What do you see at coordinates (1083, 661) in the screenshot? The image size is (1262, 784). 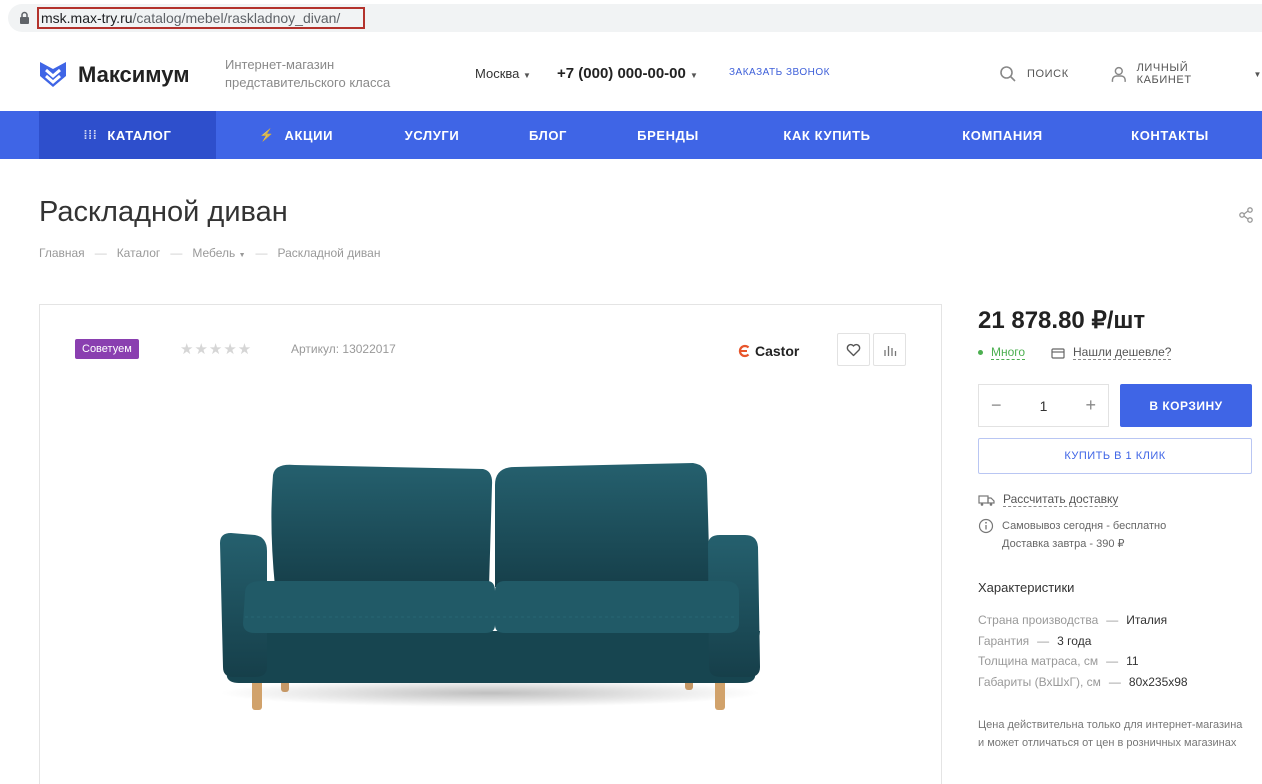 I see `characteristic-row: Толщина матраса, см — 11` at bounding box center [1083, 661].